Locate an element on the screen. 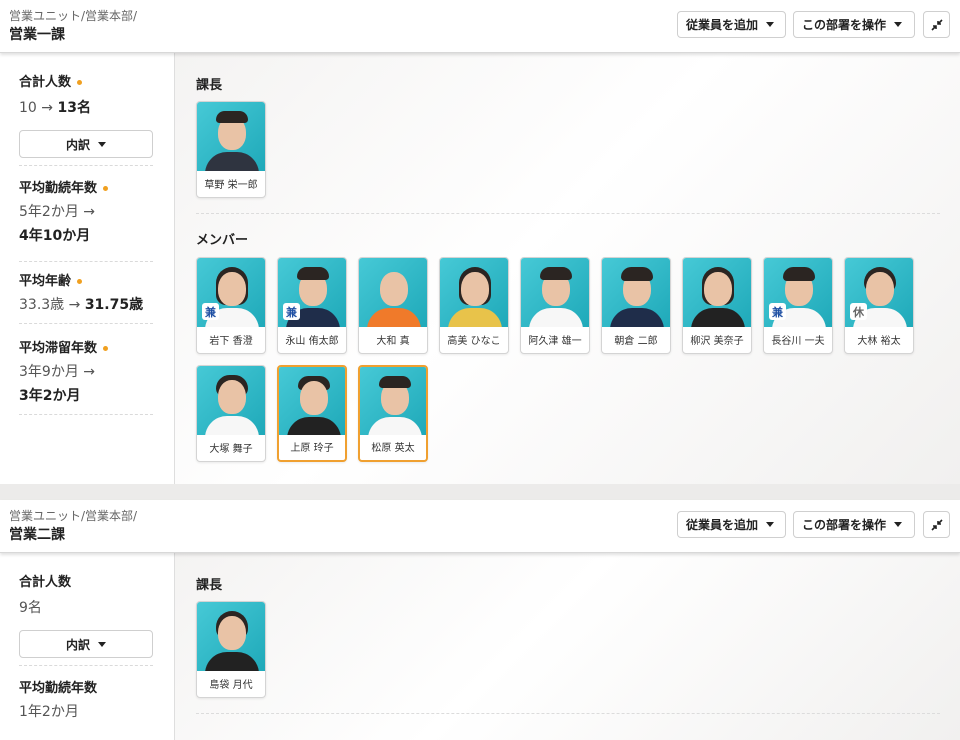 This screenshot has height=740, width=960. tenure-stat: 平均勤続年数 5年2か月 → 4年10か月 is located at coordinates (86, 212).